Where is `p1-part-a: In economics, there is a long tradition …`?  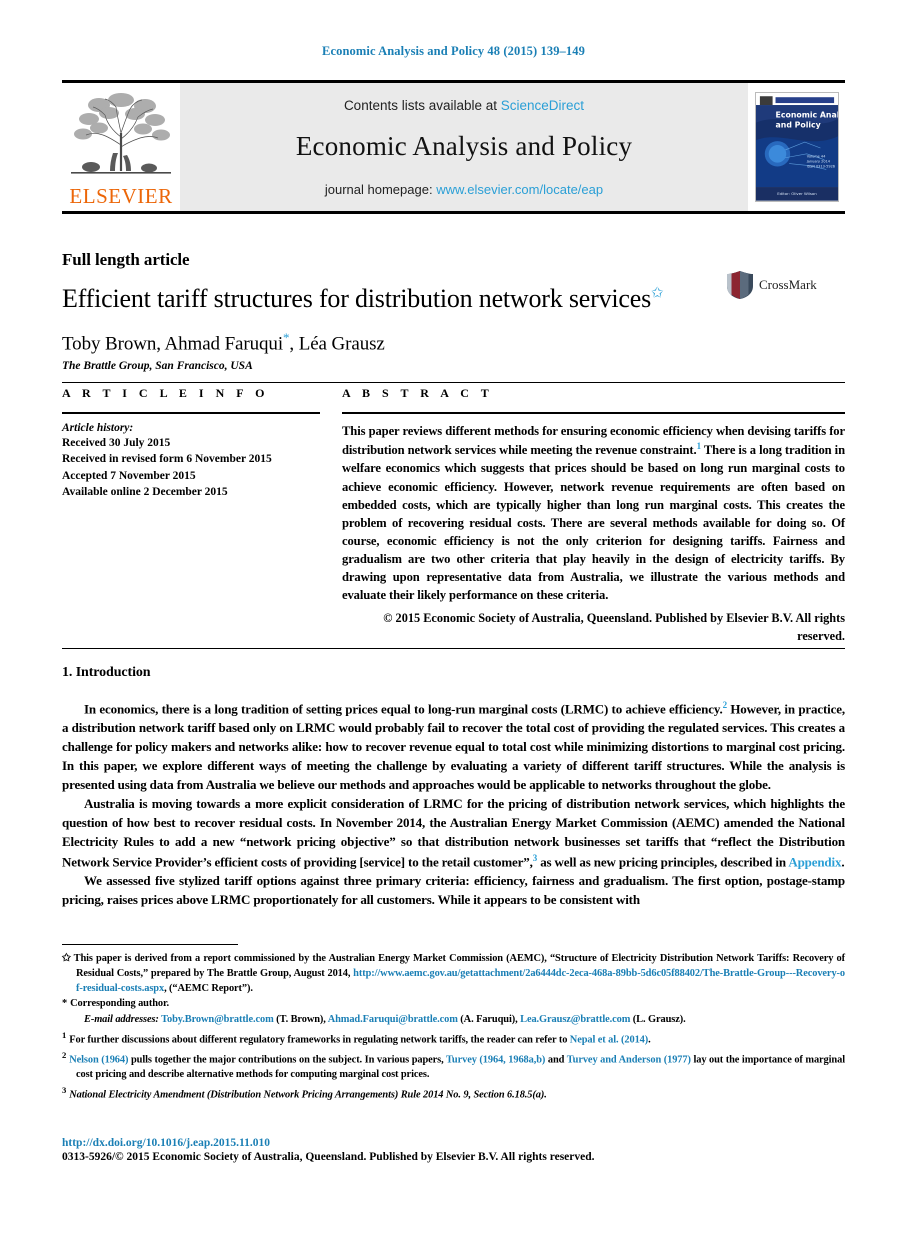 p1-part-a: In economics, there is a long tradition … is located at coordinates (403, 709).